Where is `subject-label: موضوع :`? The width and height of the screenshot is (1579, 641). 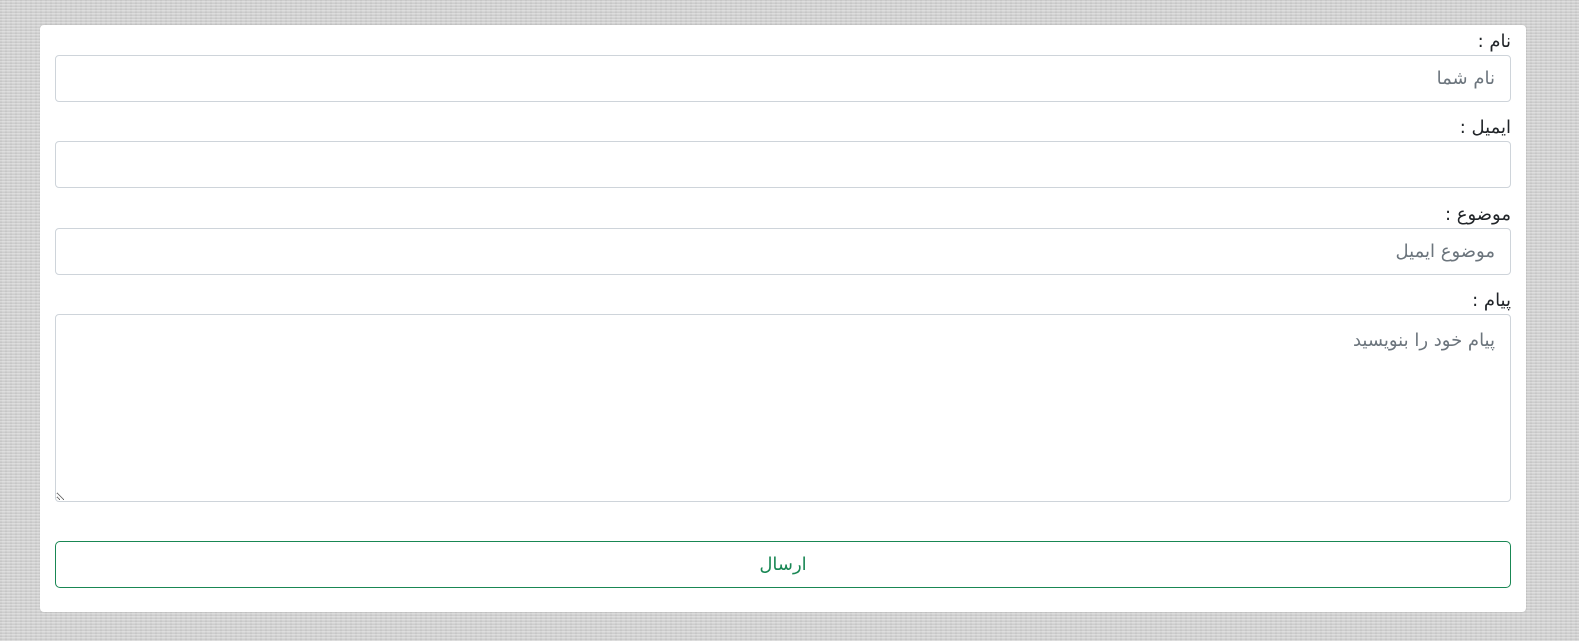
subject-label: موضوع : is located at coordinates (1477, 214).